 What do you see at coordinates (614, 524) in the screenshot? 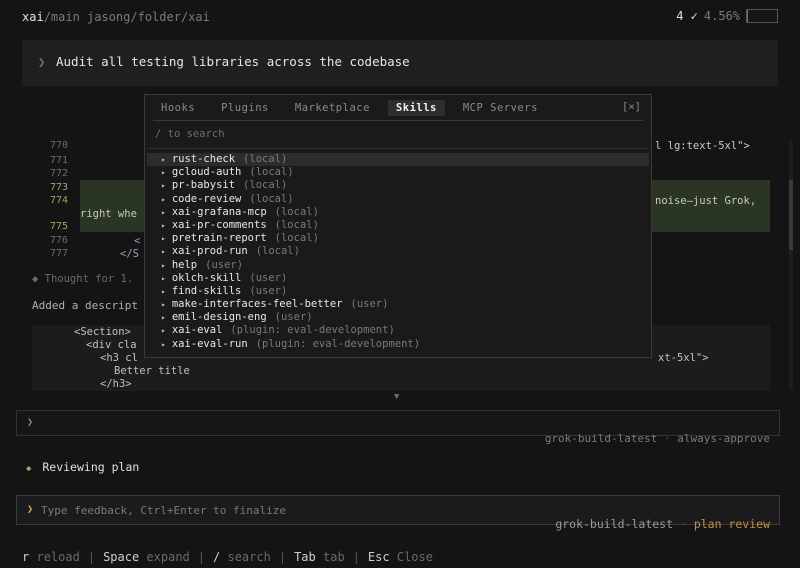
I see `model-name: grok-build-latest` at bounding box center [614, 524].